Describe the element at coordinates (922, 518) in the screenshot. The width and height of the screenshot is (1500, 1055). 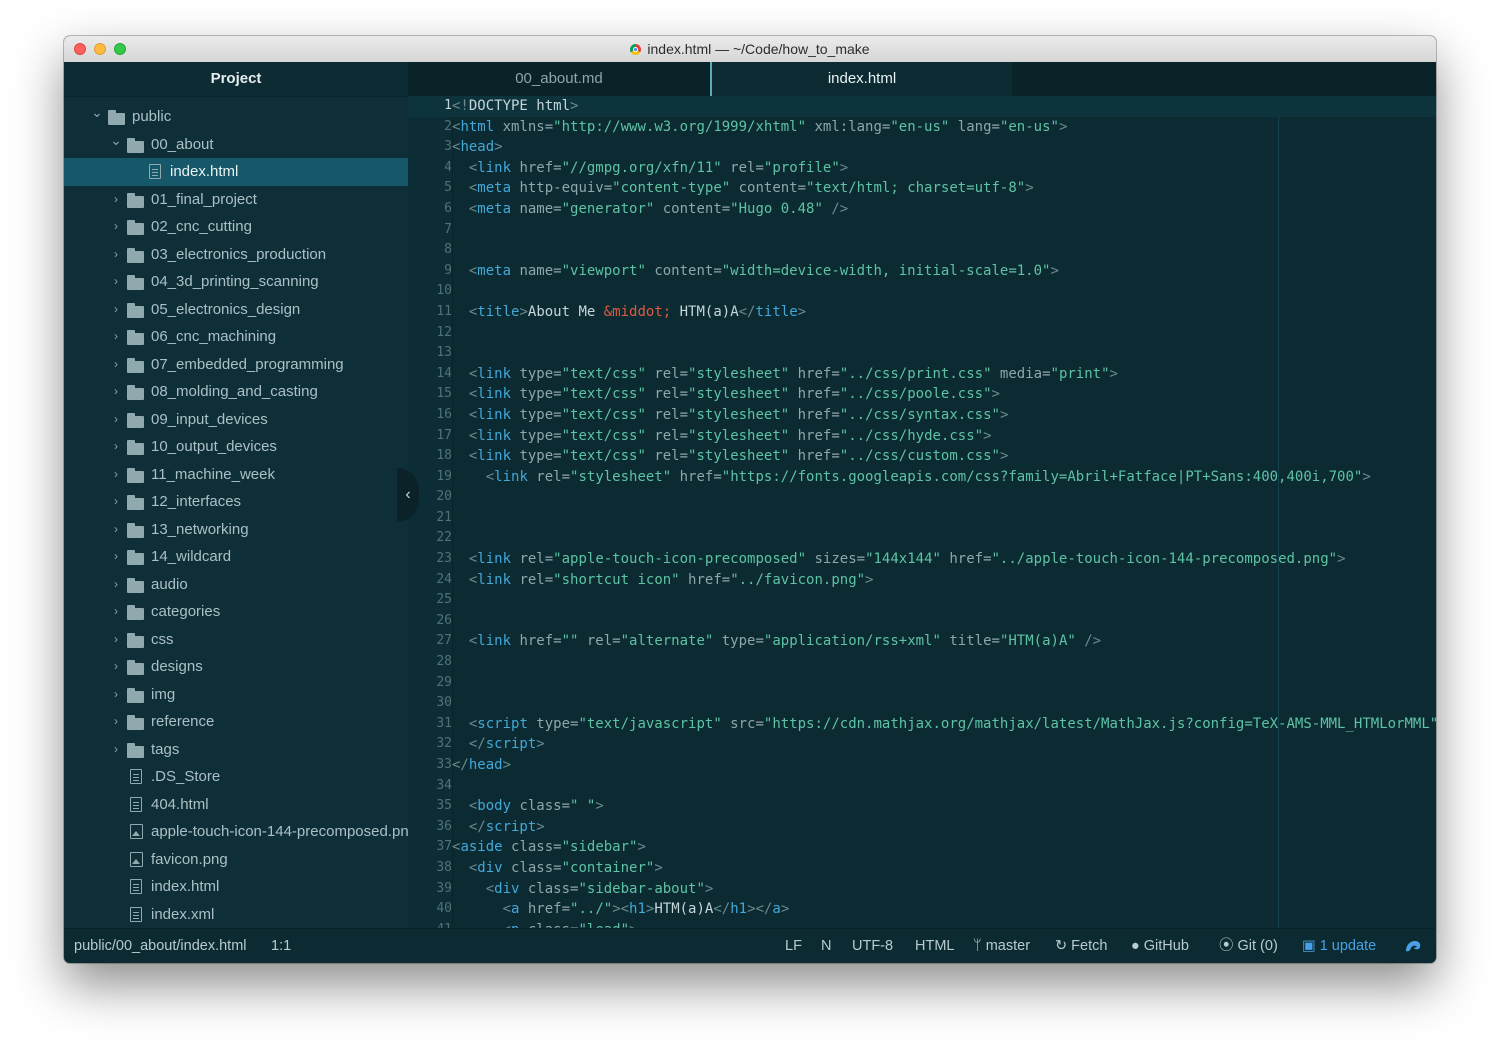
I see `code-line: 21` at that location.